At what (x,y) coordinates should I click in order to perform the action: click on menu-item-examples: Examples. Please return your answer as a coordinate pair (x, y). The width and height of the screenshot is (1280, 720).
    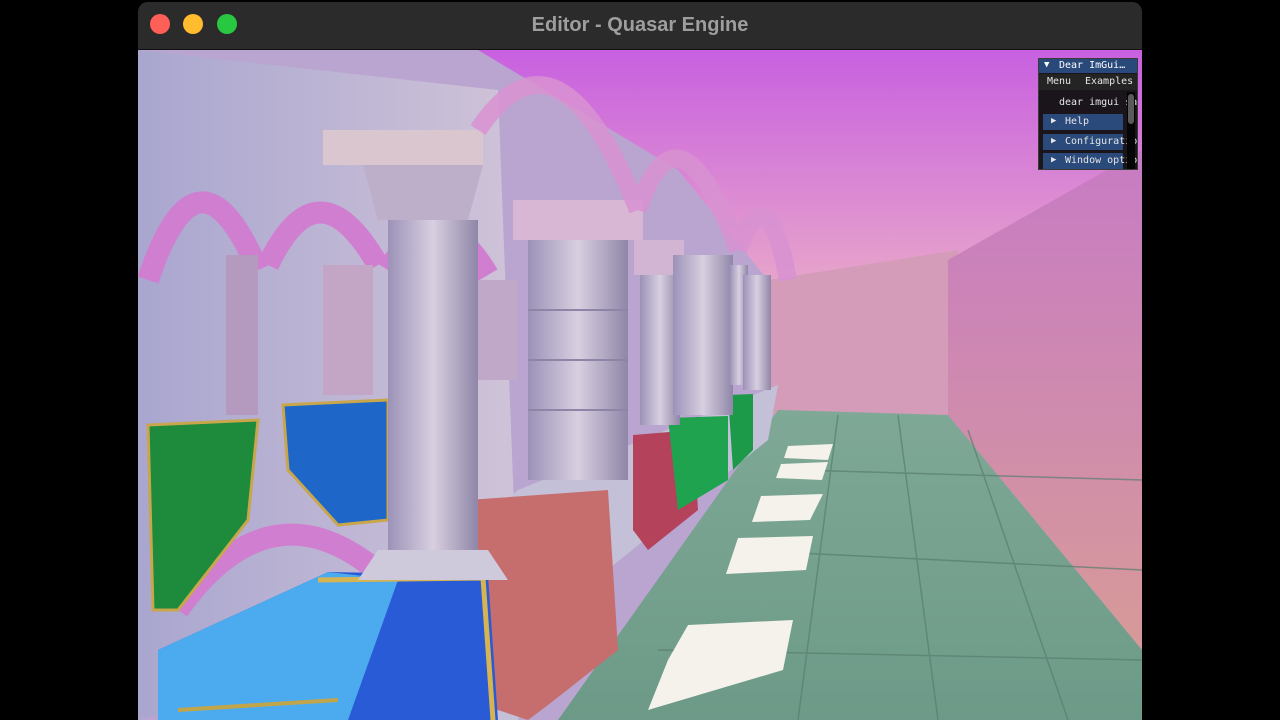
    Looking at the image, I should click on (1109, 81).